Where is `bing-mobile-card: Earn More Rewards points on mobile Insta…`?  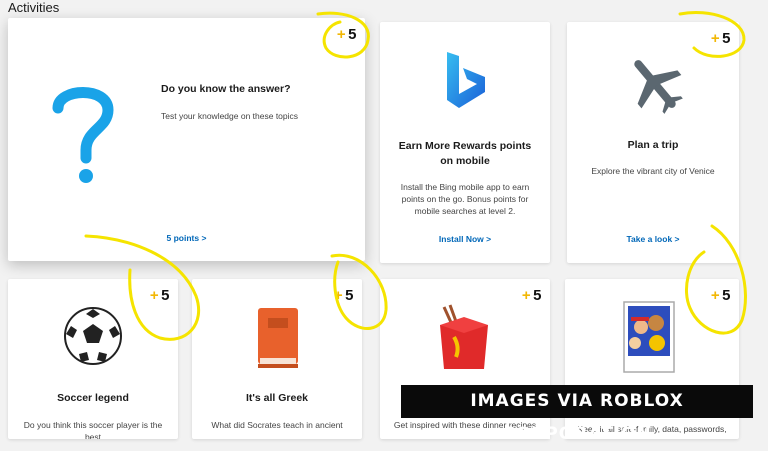
bing-mobile-card: Earn More Rewards points on mobile Insta… is located at coordinates (465, 142).